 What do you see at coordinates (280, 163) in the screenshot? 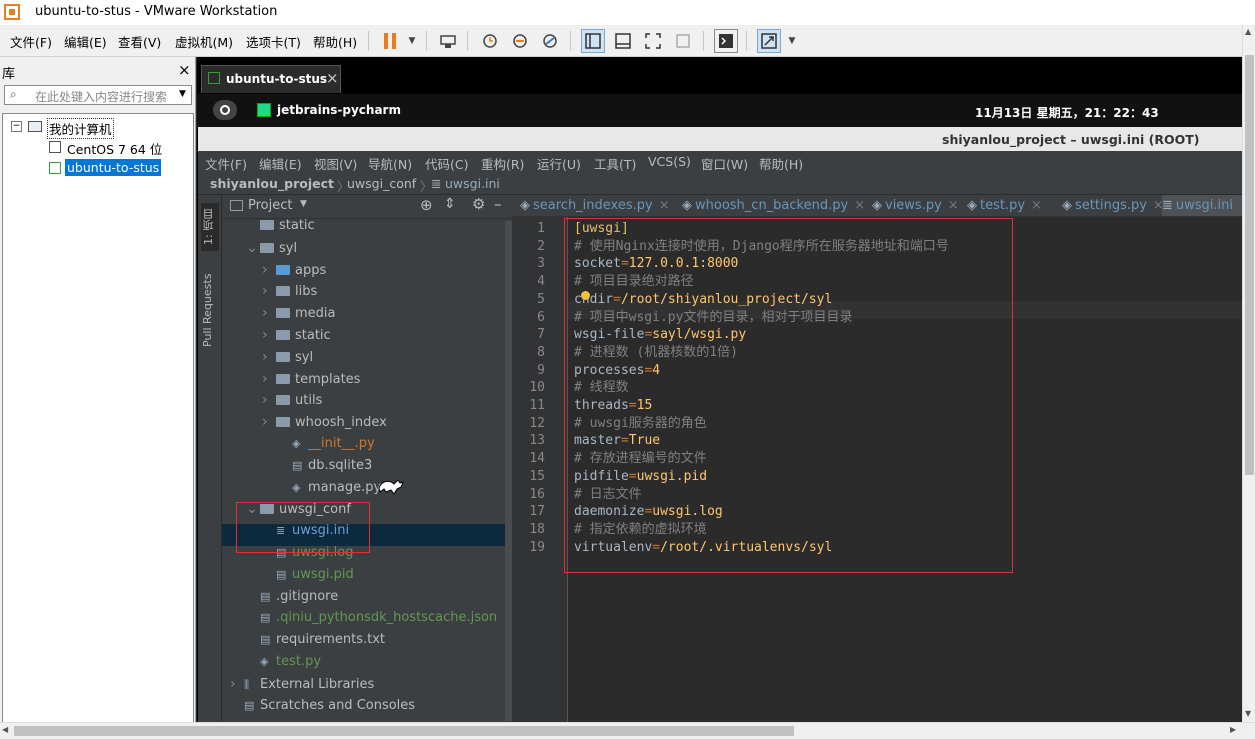
I see `pc-menu-edit: 编辑(E)` at bounding box center [280, 163].